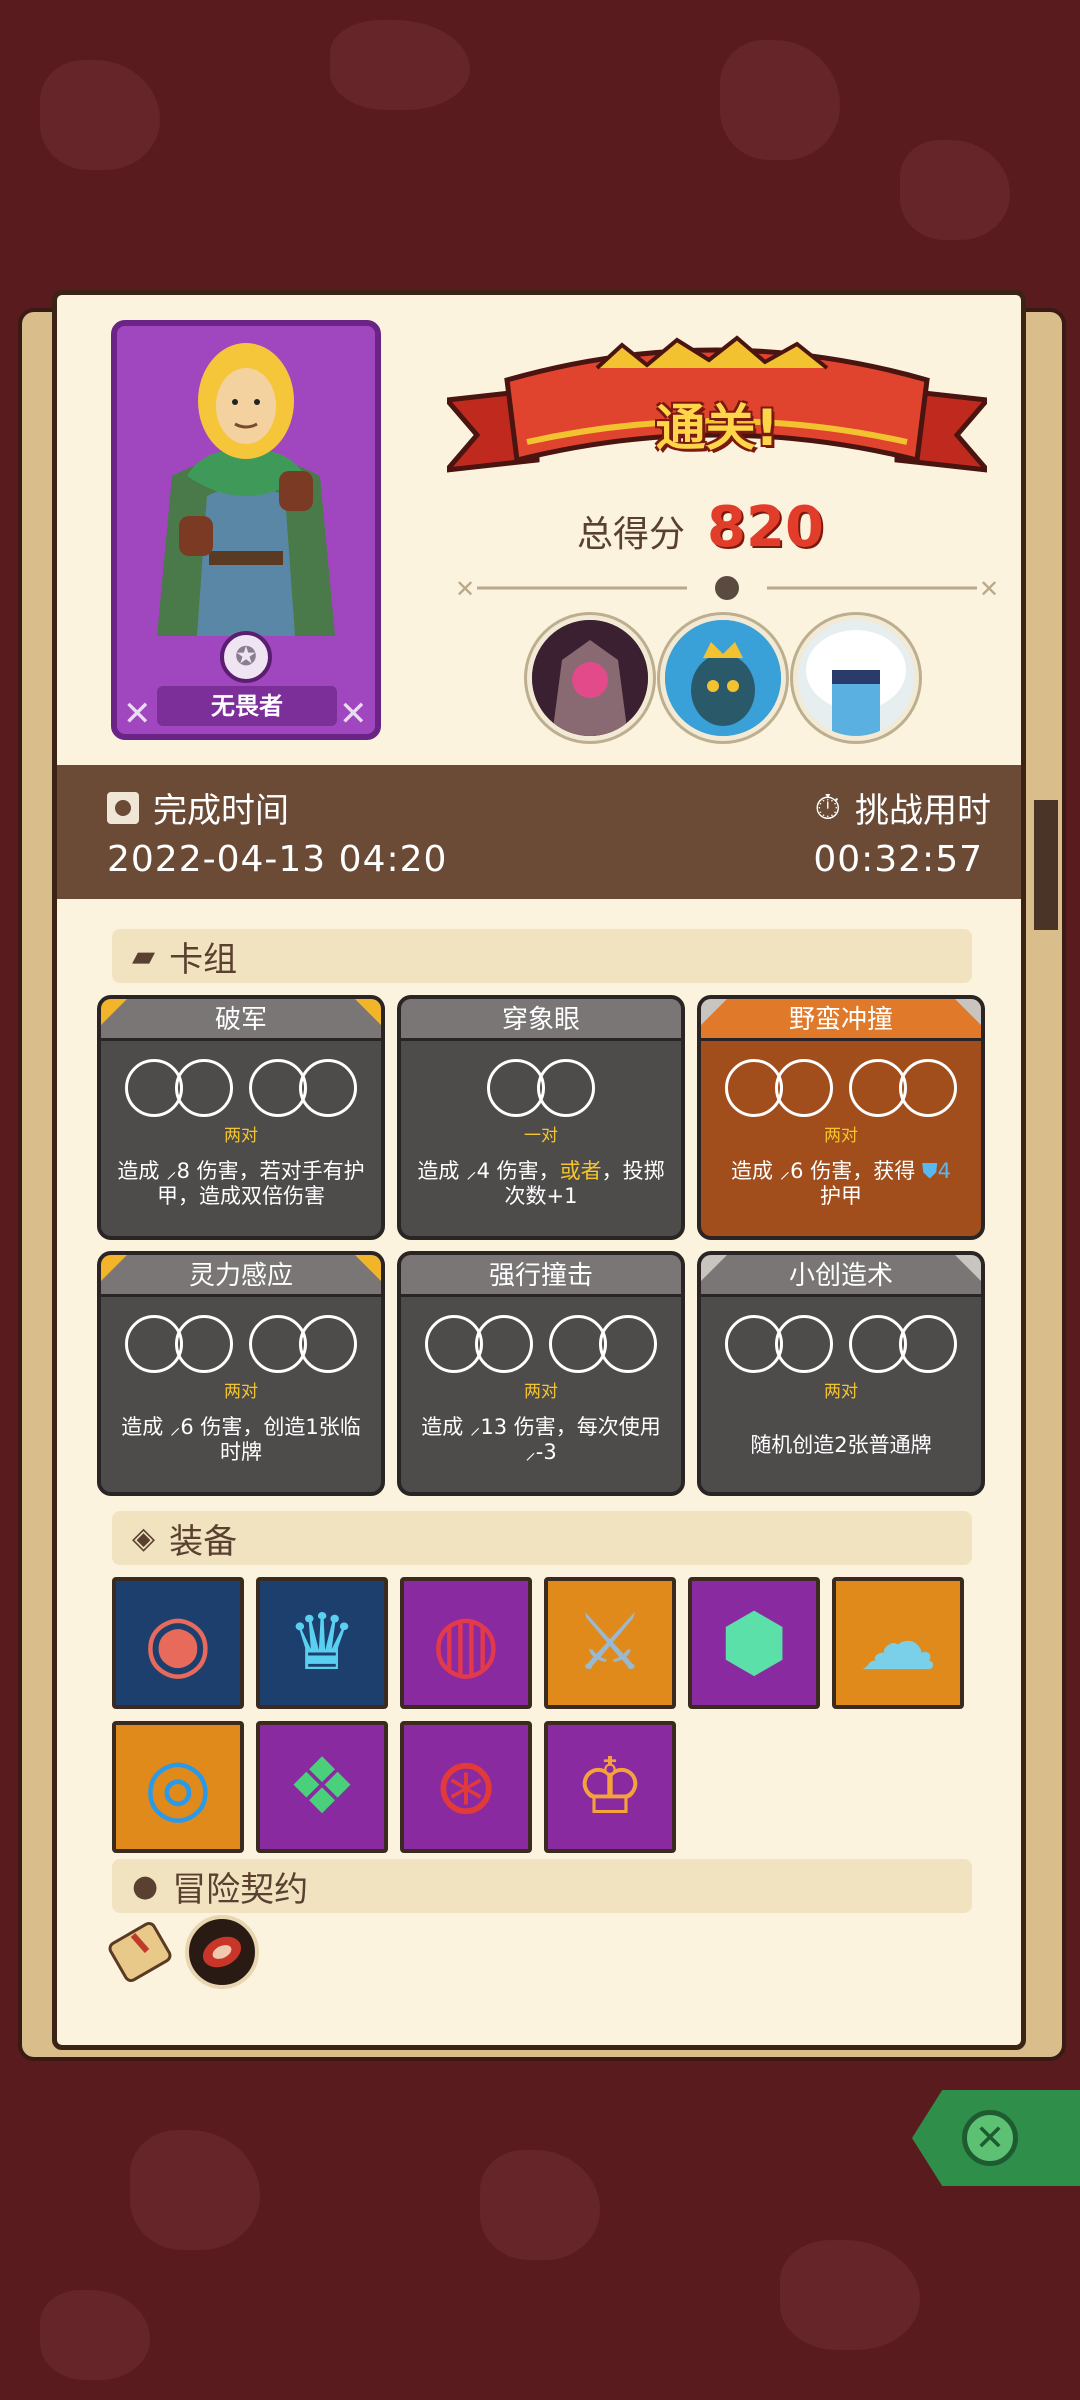 Image resolution: width=1080 pixels, height=2400 pixels. I want to click on card-requirement: 一对, so click(541, 1136).